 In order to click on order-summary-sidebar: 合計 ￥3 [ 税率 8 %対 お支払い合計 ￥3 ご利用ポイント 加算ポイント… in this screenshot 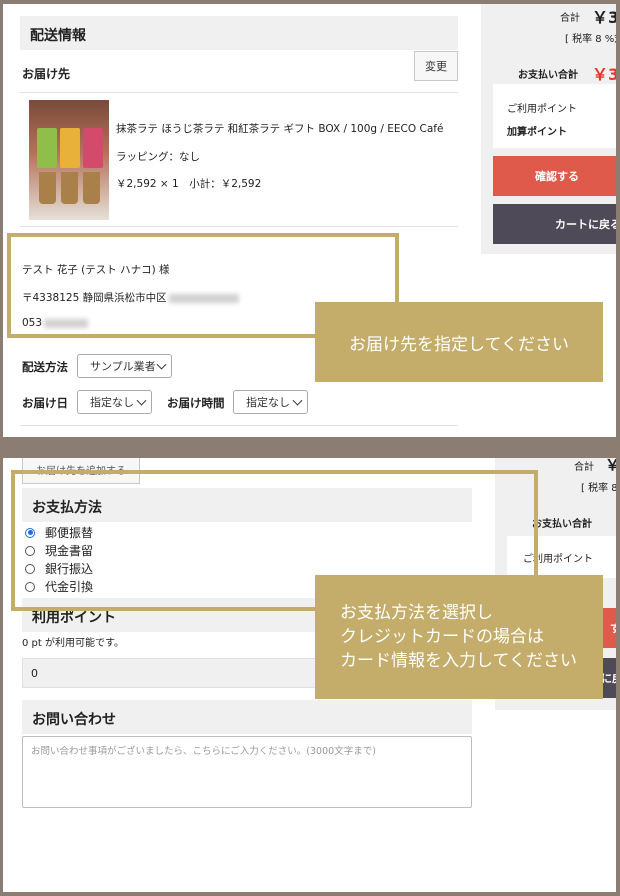, I will do `click(548, 129)`.